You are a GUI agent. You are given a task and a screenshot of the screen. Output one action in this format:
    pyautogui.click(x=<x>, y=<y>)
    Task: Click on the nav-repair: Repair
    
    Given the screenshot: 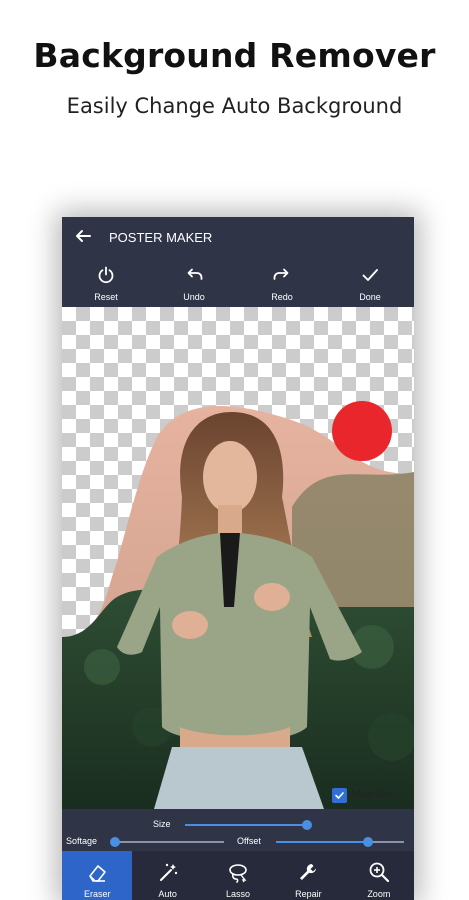 What is the action you would take?
    pyautogui.click(x=308, y=875)
    